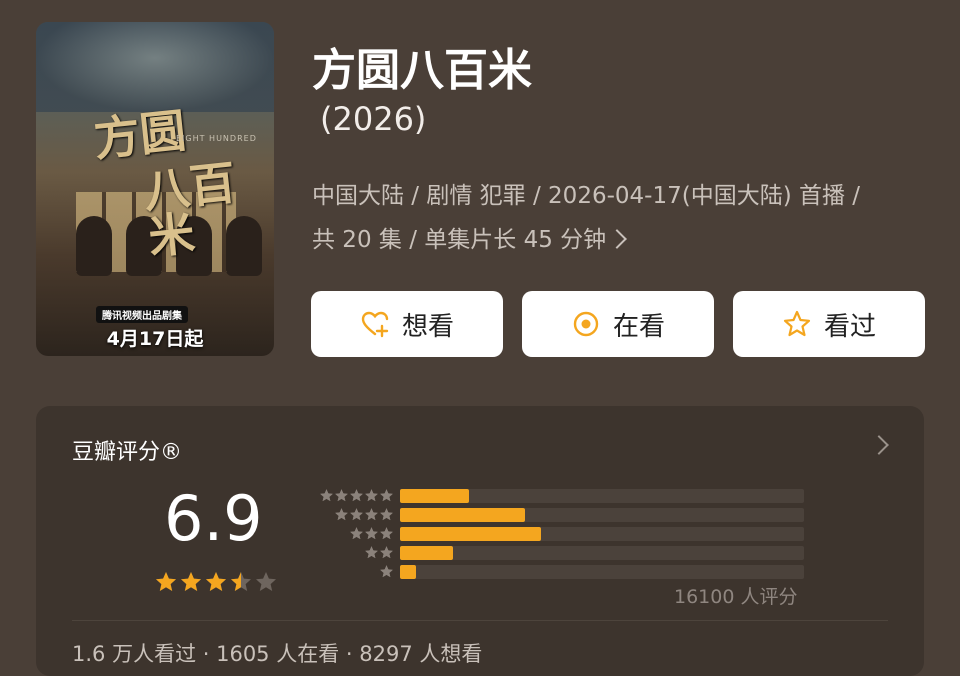 The width and height of the screenshot is (960, 676). Describe the element at coordinates (586, 324) in the screenshot. I see `target-icon` at that location.